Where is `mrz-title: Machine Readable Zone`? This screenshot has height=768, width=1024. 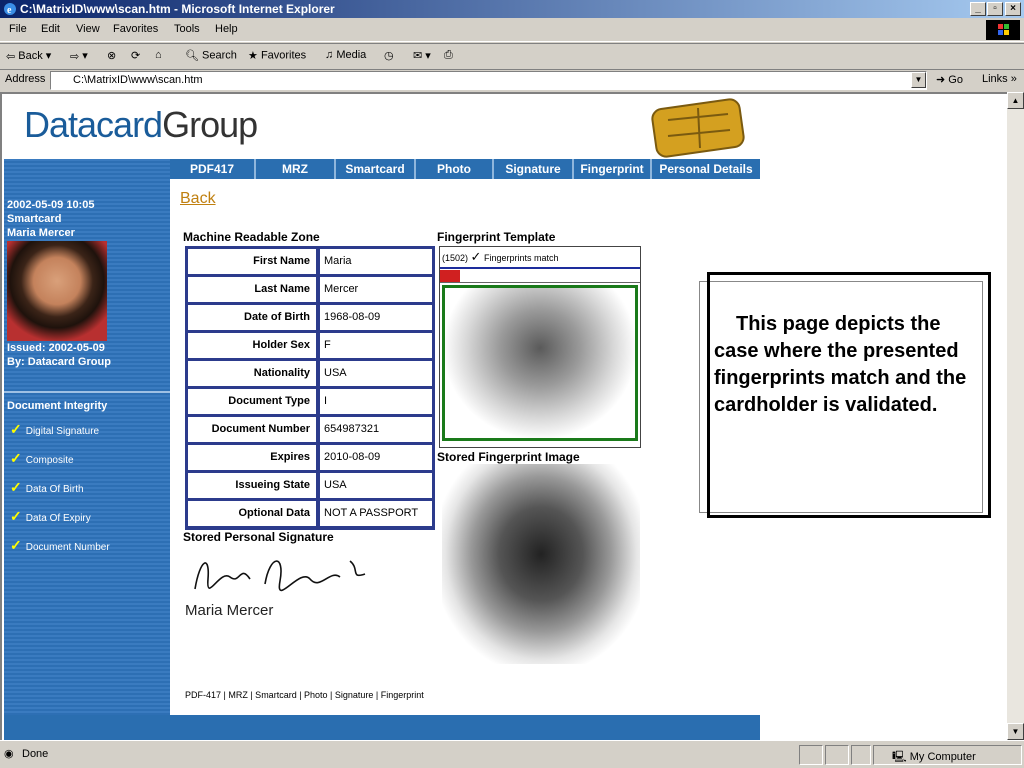
mrz-title: Machine Readable Zone is located at coordinates (251, 237).